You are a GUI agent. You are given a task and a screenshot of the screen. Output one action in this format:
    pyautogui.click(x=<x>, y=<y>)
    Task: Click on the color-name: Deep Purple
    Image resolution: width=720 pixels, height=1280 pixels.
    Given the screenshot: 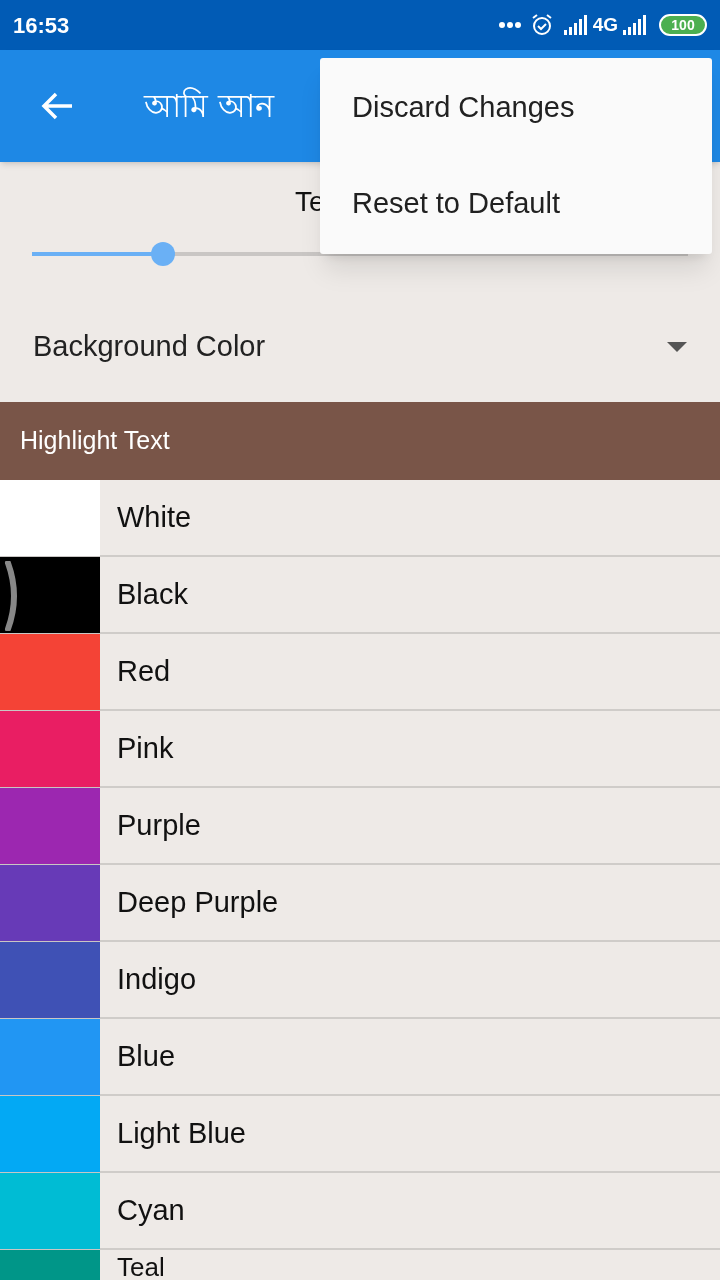 What is the action you would take?
    pyautogui.click(x=198, y=902)
    